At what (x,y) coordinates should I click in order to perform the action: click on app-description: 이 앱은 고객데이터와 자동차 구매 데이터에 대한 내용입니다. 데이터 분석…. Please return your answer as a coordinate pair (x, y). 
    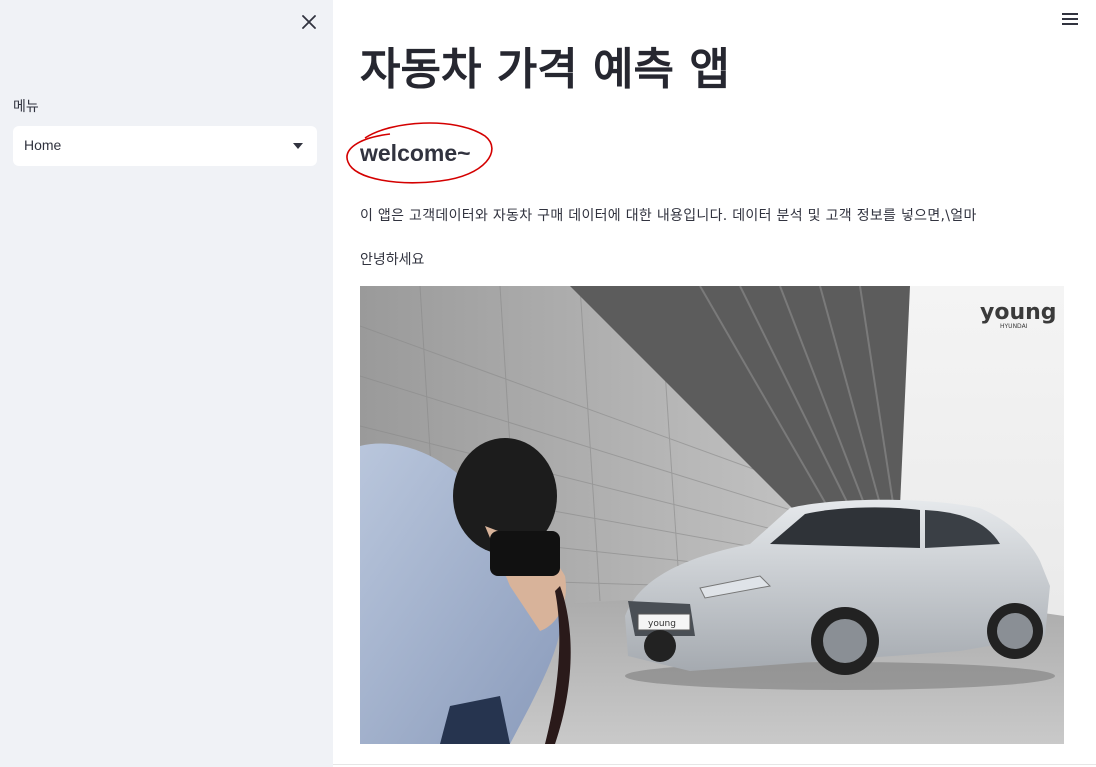
    Looking at the image, I should click on (668, 216).